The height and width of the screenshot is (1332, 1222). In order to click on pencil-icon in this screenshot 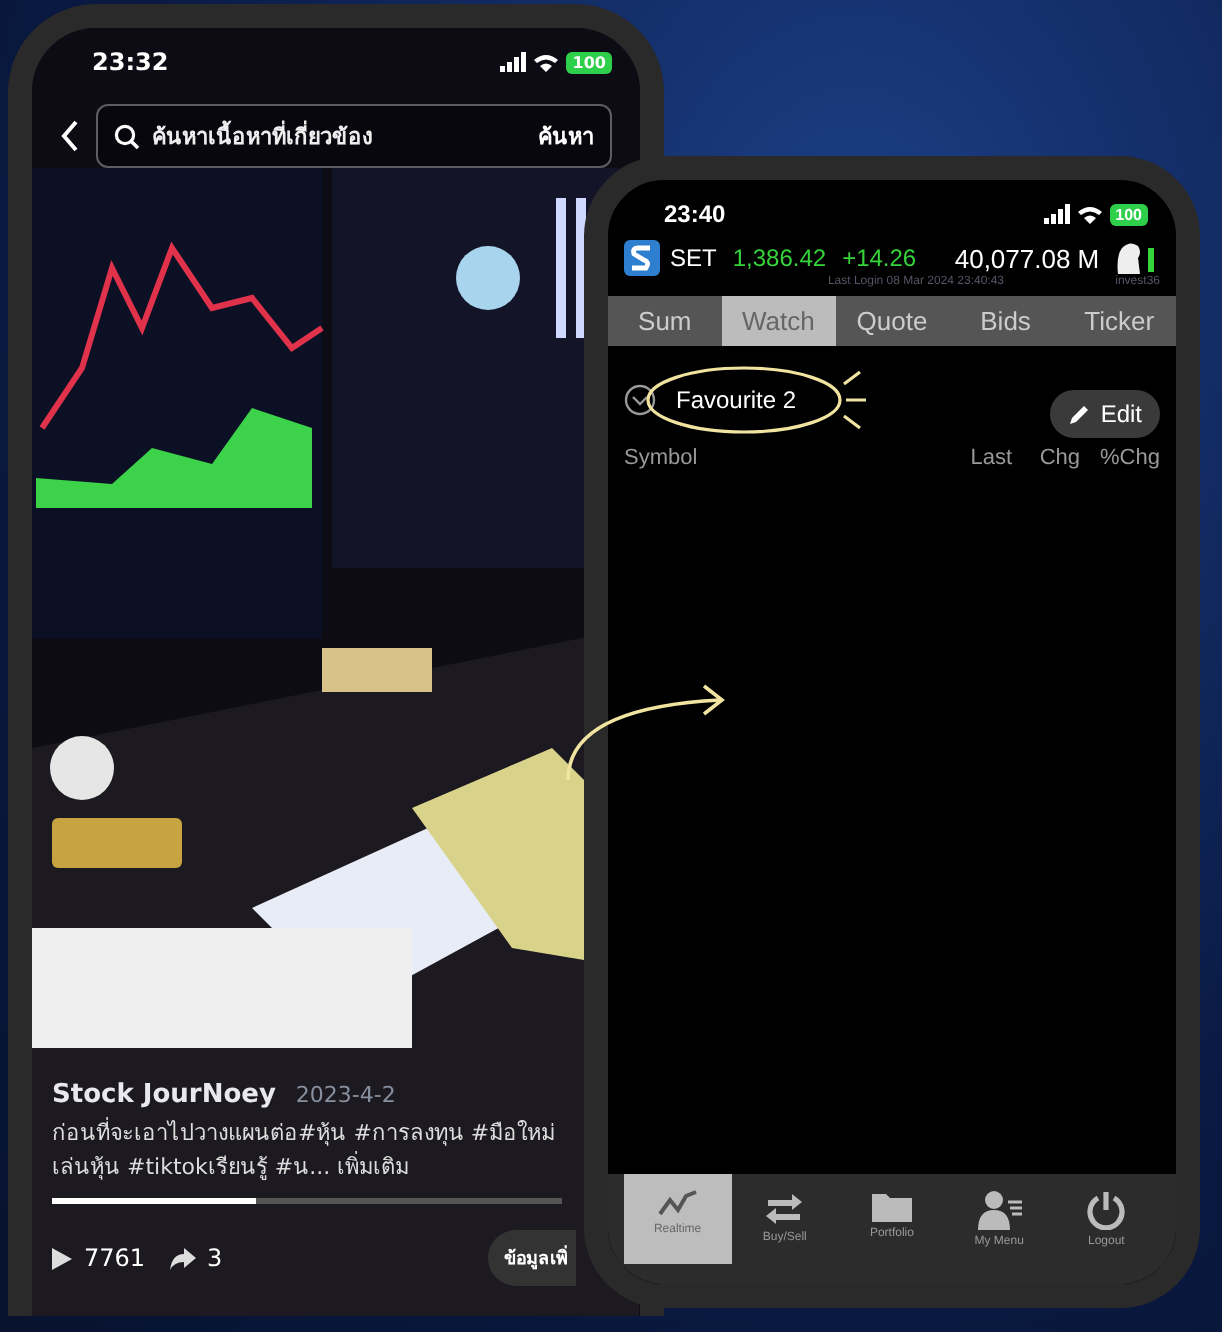, I will do `click(1079, 414)`.